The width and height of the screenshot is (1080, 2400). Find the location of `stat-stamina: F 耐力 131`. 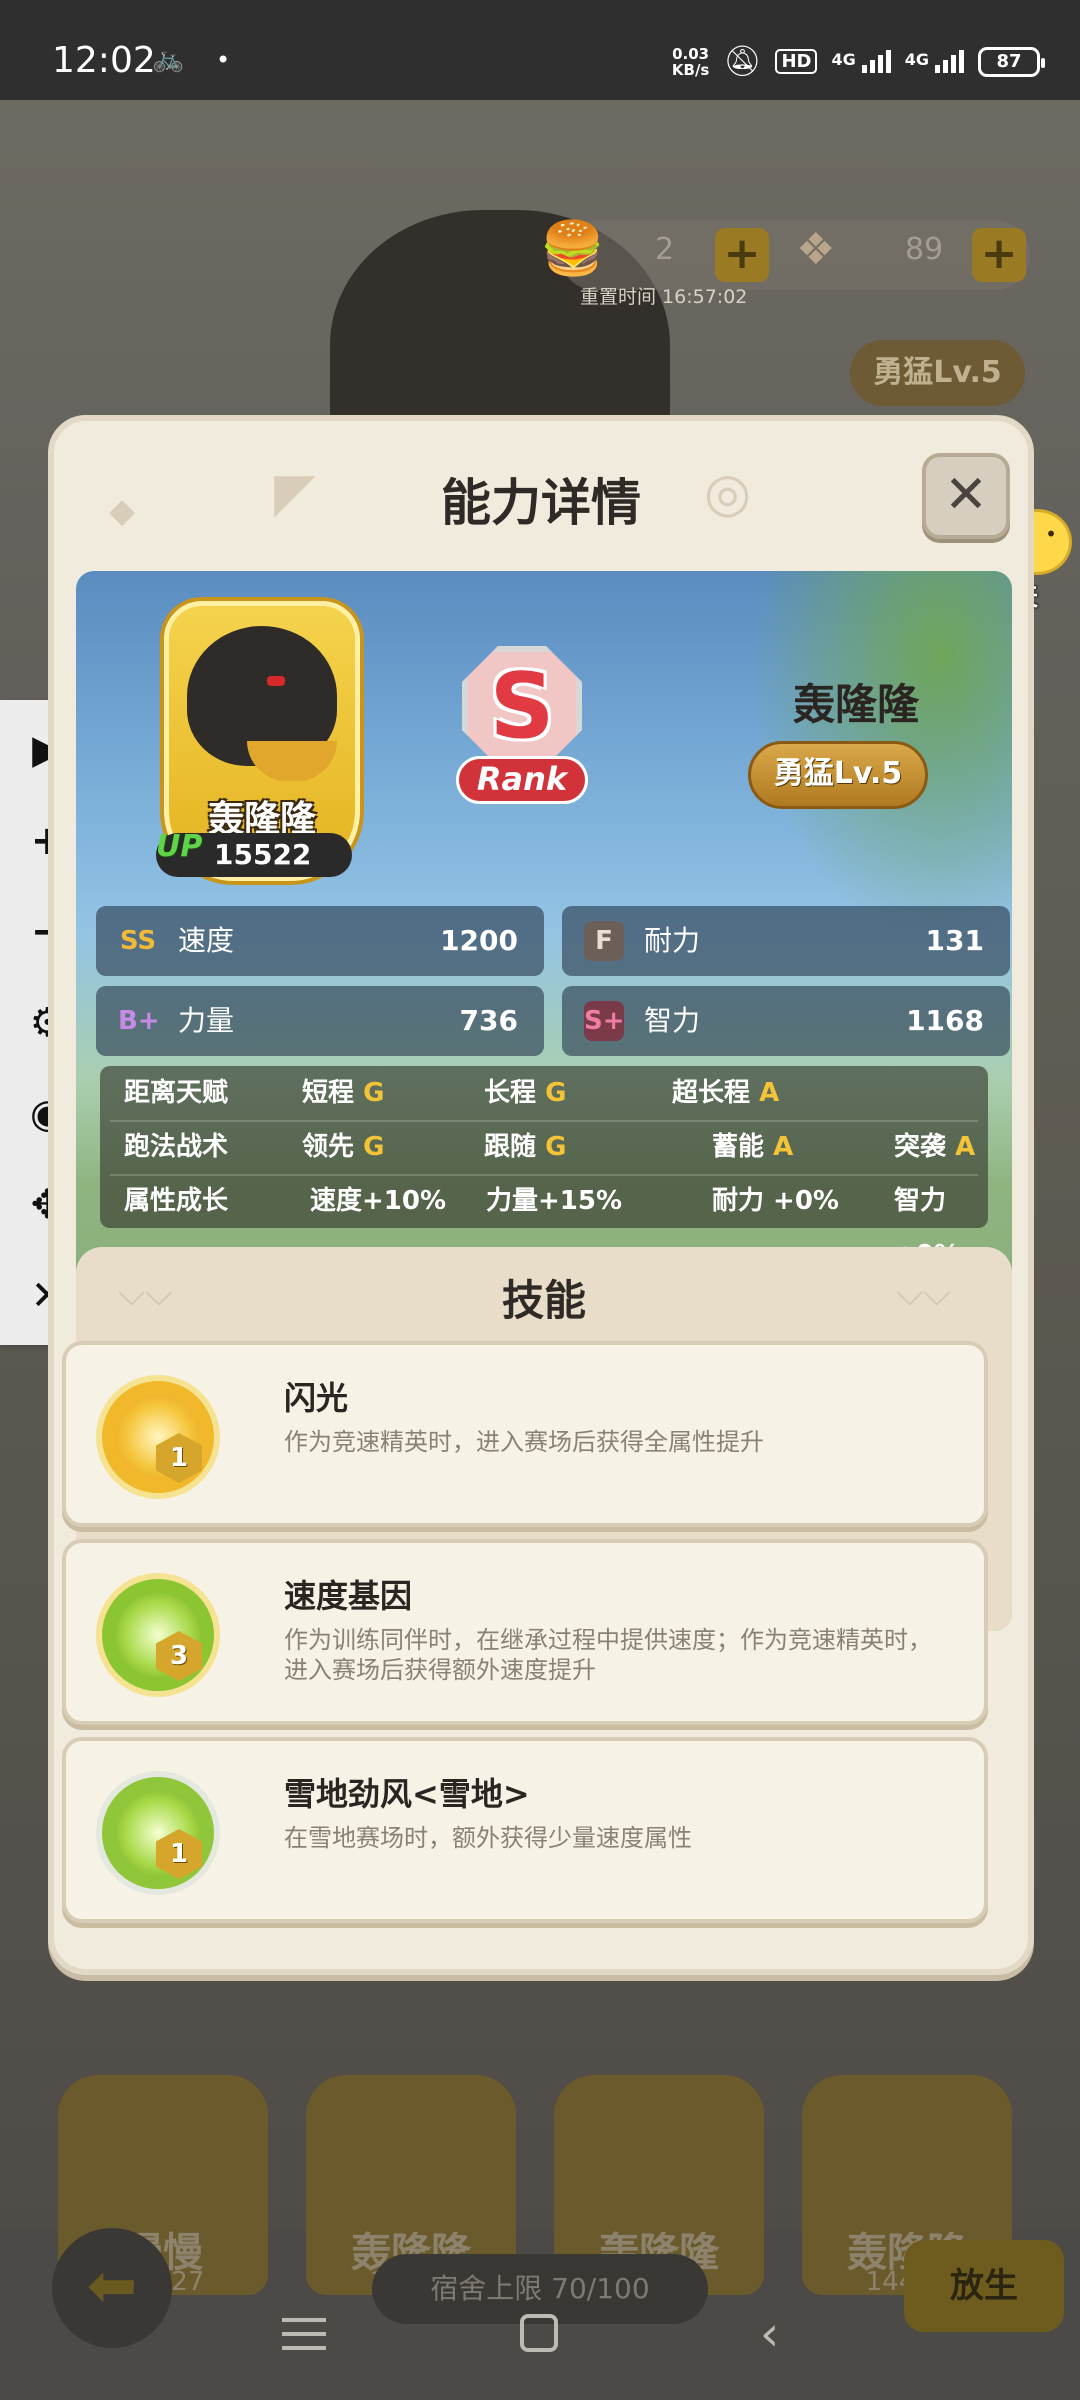

stat-stamina: F 耐力 131 is located at coordinates (786, 941).